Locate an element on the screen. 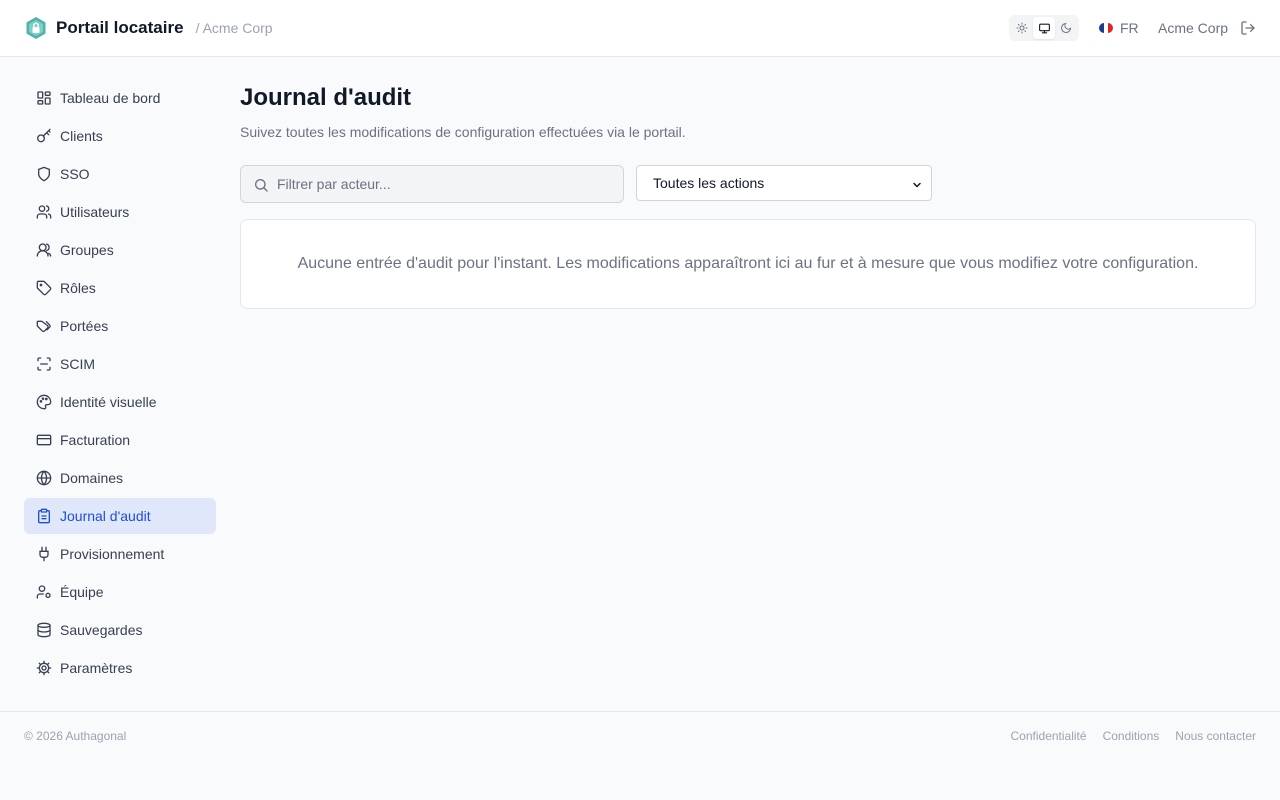 The width and height of the screenshot is (1280, 800). sidebar-item-dashboard: Tableau de bord is located at coordinates (120, 98).